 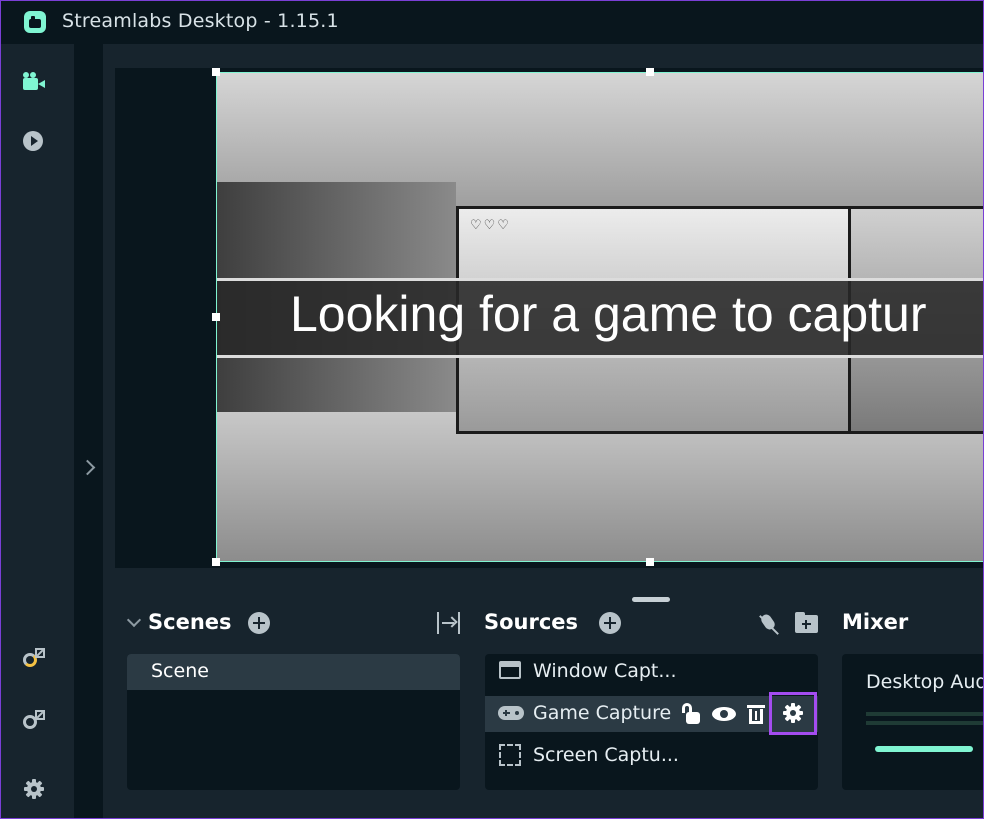 I want to click on resize-handle-bottom, so click(x=650, y=562).